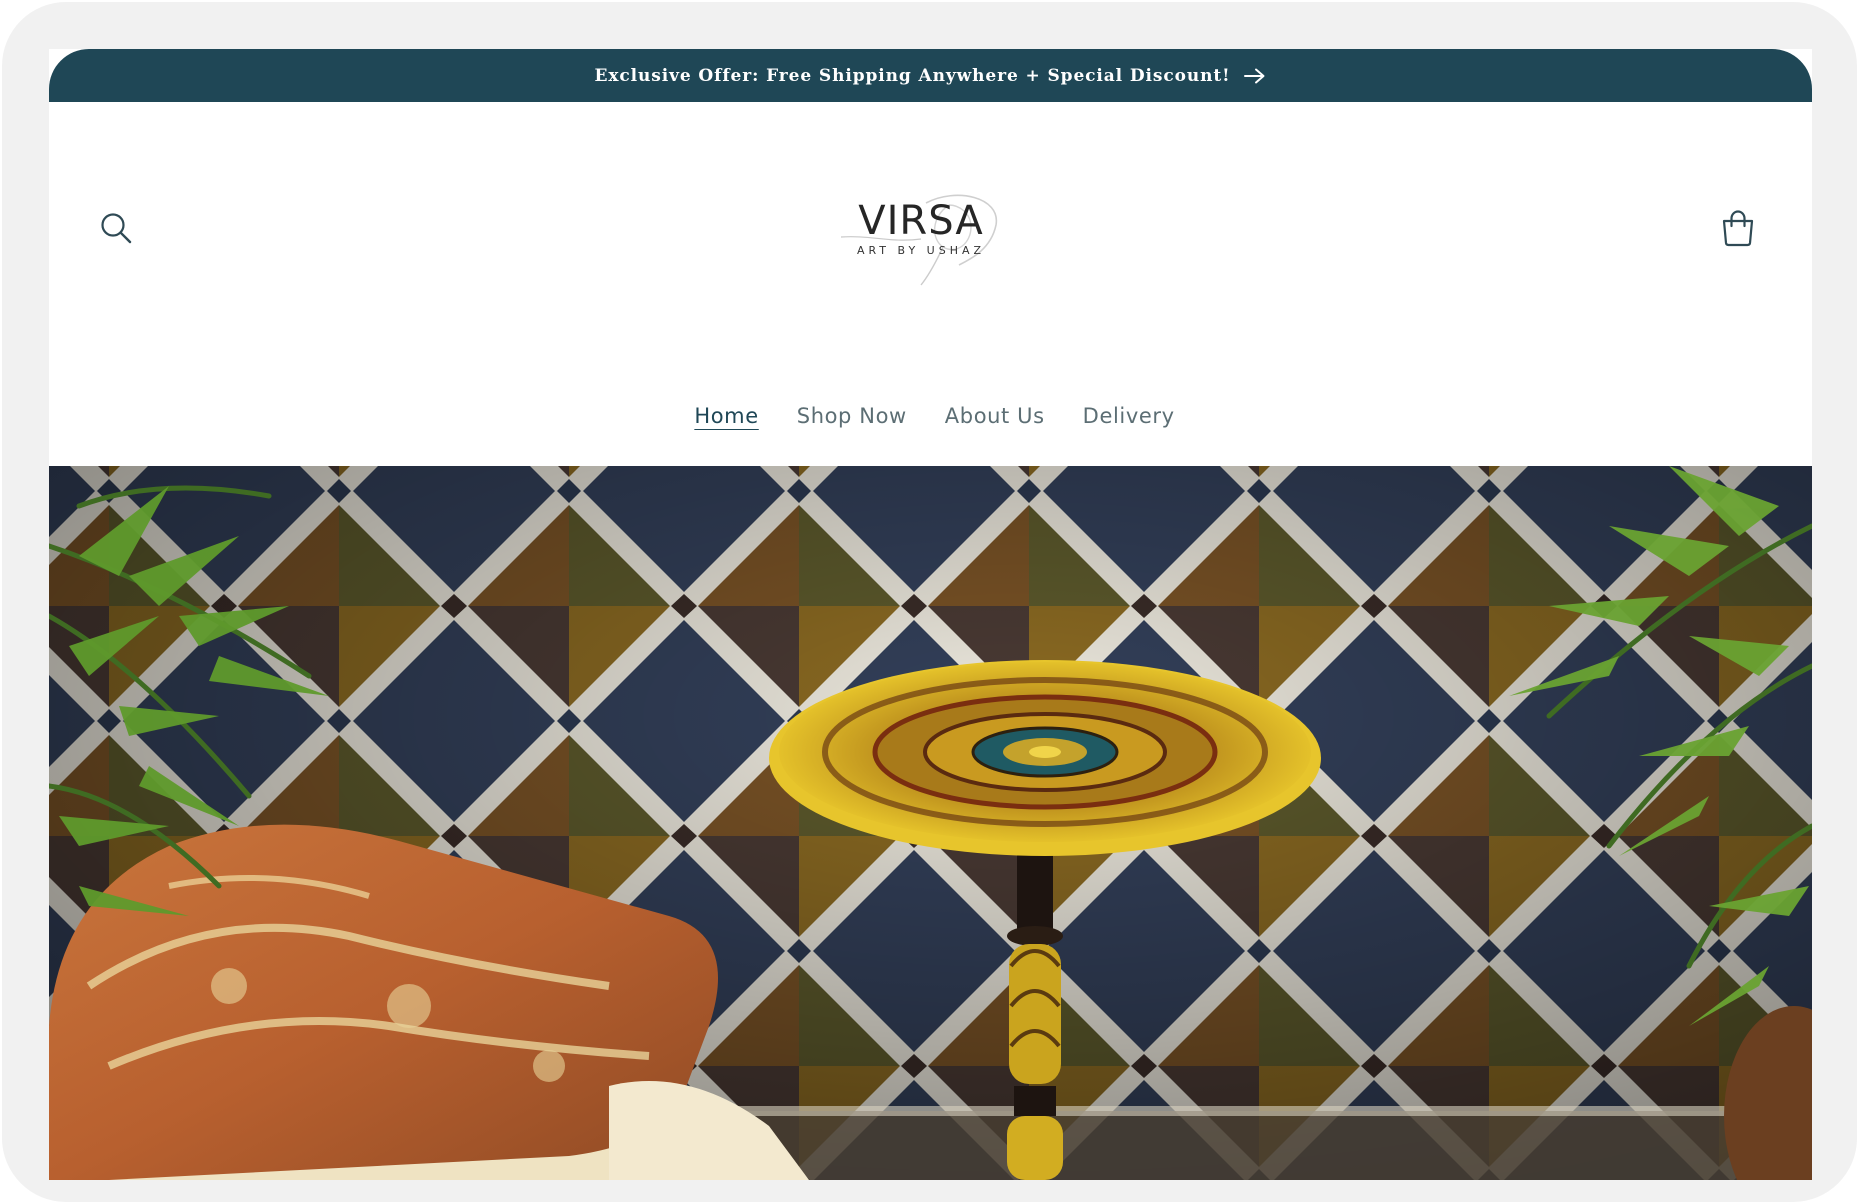  I want to click on arrow-right-icon, so click(1255, 76).